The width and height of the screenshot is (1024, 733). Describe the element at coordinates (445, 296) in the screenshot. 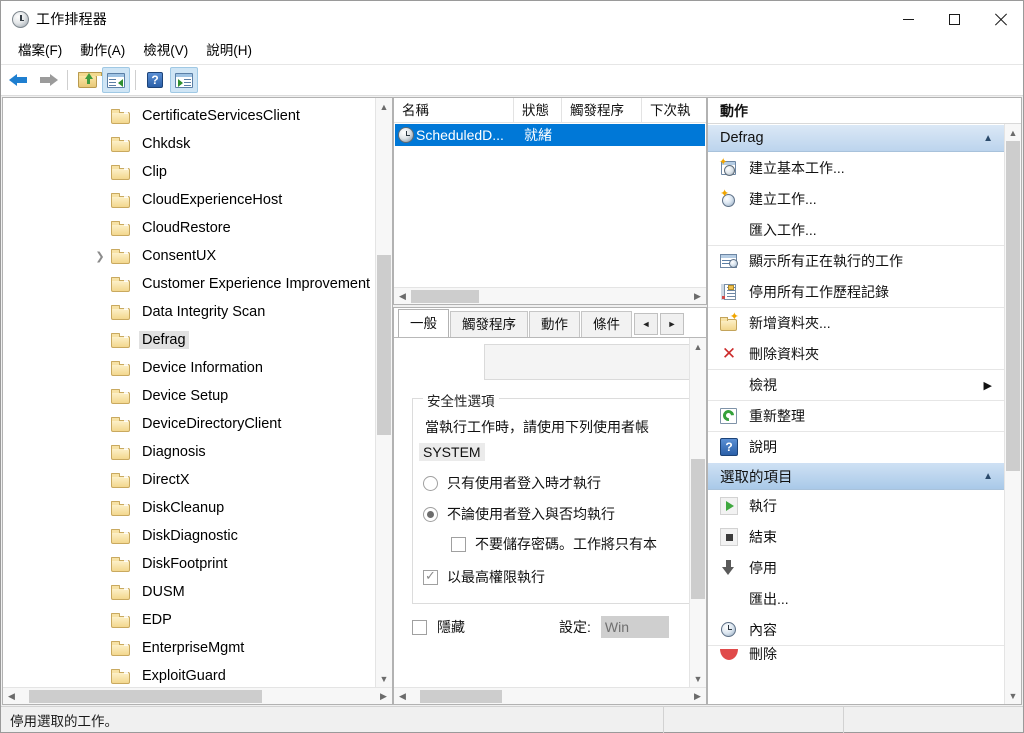

I see `task-list-hscroll-thumb` at that location.